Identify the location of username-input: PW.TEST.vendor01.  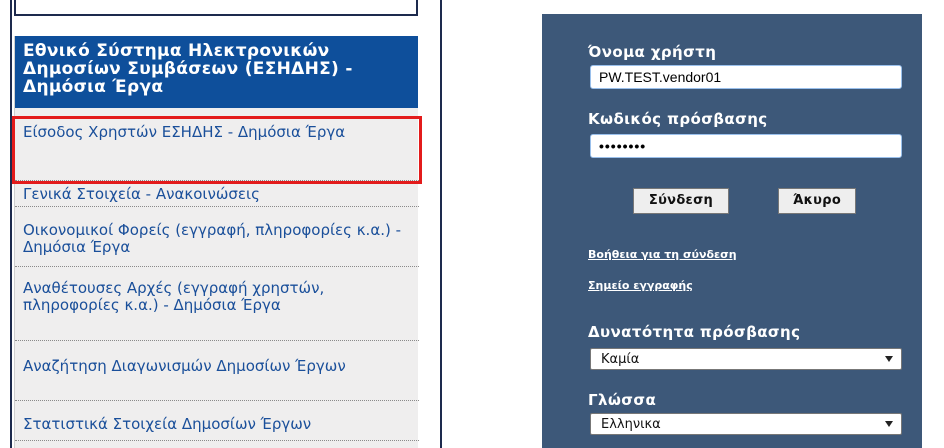
(746, 77).